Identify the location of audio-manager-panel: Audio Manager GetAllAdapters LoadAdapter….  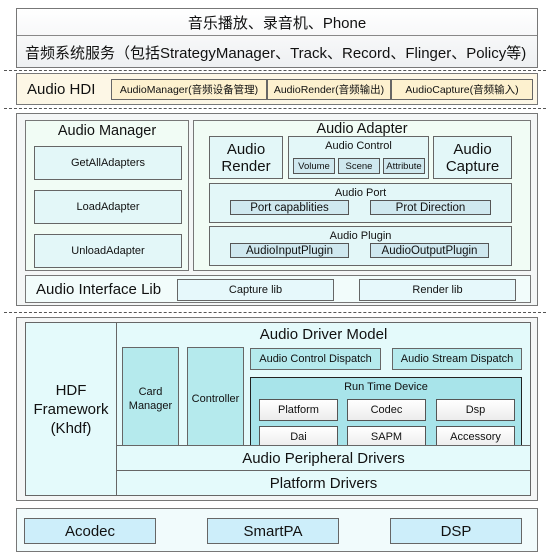
(107, 195).